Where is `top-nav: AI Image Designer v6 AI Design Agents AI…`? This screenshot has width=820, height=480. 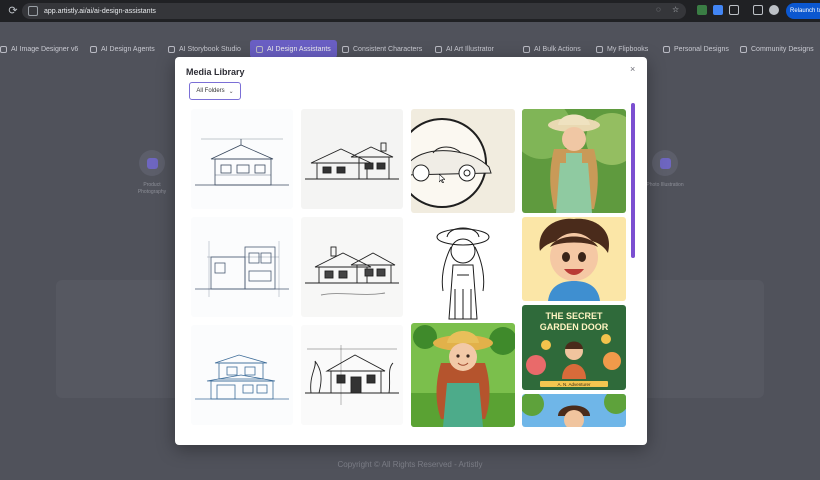
top-nav: AI Image Designer v6 AI Design Agents AI… is located at coordinates (410, 49).